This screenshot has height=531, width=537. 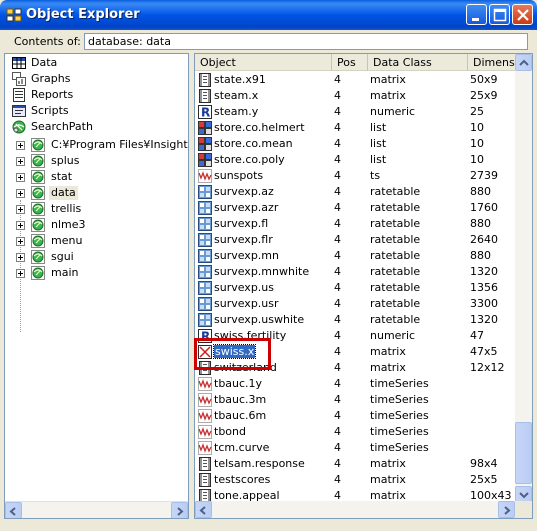 What do you see at coordinates (179, 510) in the screenshot?
I see `scroll-right-button` at bounding box center [179, 510].